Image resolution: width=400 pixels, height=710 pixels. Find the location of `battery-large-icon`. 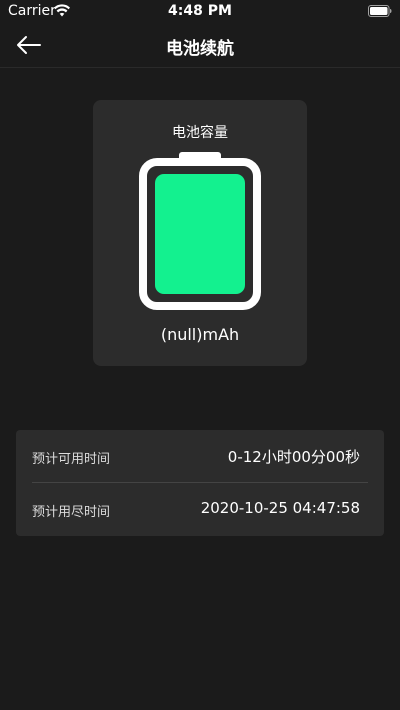

battery-large-icon is located at coordinates (200, 231).